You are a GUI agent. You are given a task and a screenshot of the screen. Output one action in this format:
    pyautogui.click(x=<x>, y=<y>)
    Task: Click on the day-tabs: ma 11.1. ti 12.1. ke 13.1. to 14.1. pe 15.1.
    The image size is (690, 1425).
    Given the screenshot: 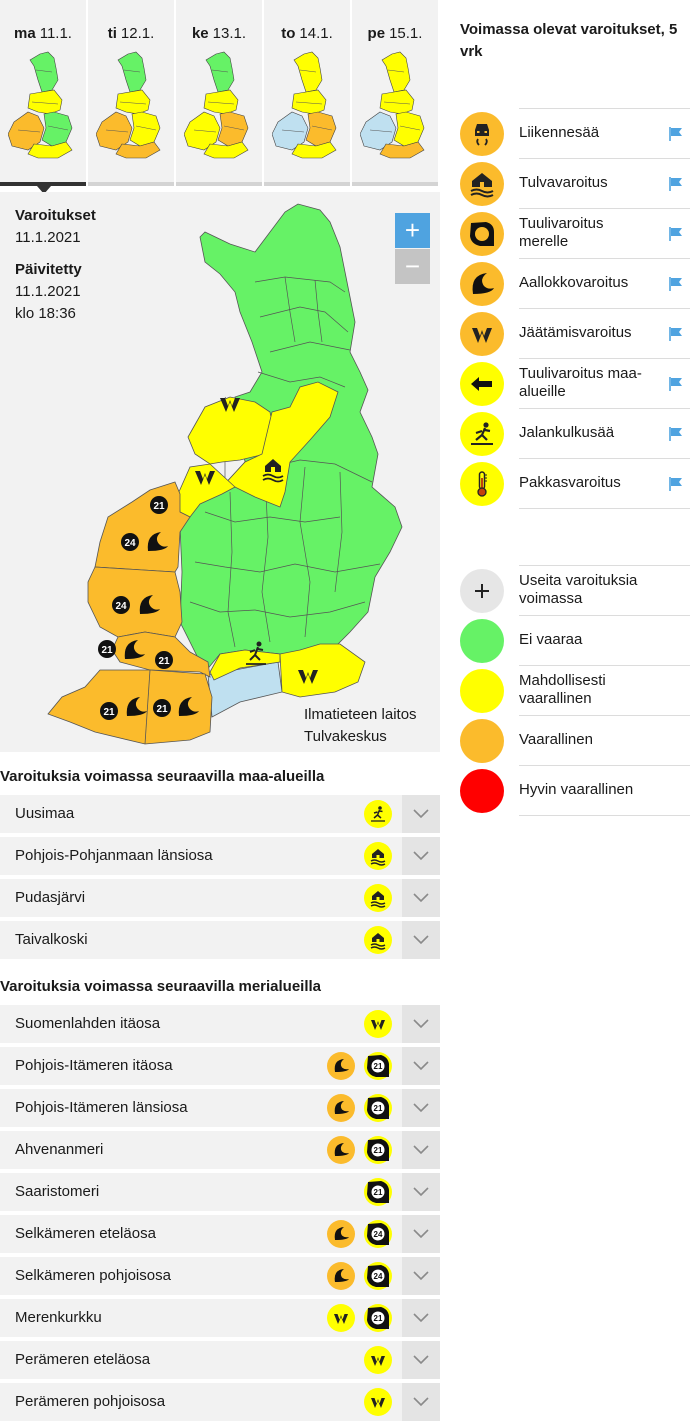 What is the action you would take?
    pyautogui.click(x=220, y=97)
    